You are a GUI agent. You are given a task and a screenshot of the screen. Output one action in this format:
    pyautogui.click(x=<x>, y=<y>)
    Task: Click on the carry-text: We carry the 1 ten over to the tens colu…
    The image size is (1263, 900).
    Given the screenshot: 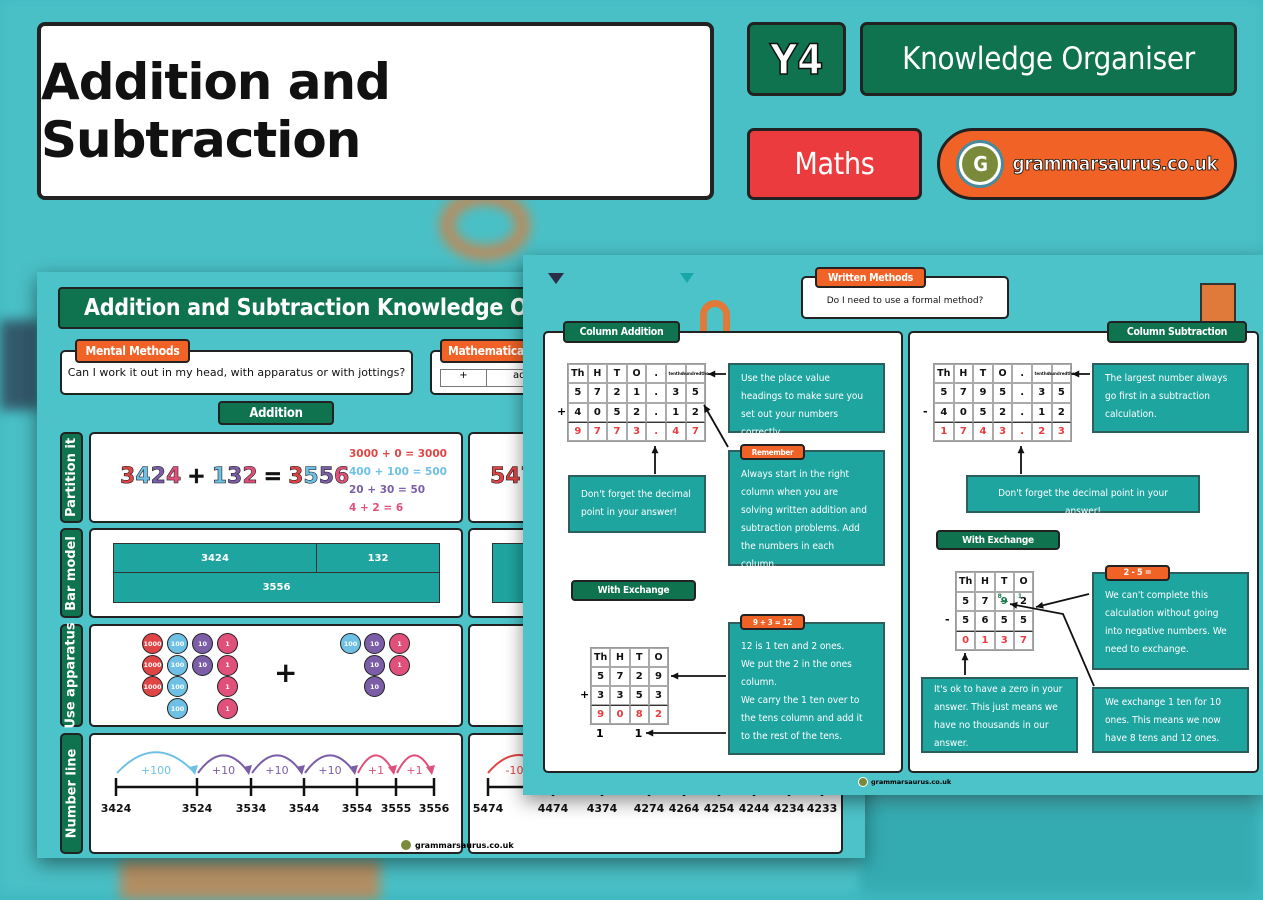 What is the action you would take?
    pyautogui.click(x=802, y=718)
    